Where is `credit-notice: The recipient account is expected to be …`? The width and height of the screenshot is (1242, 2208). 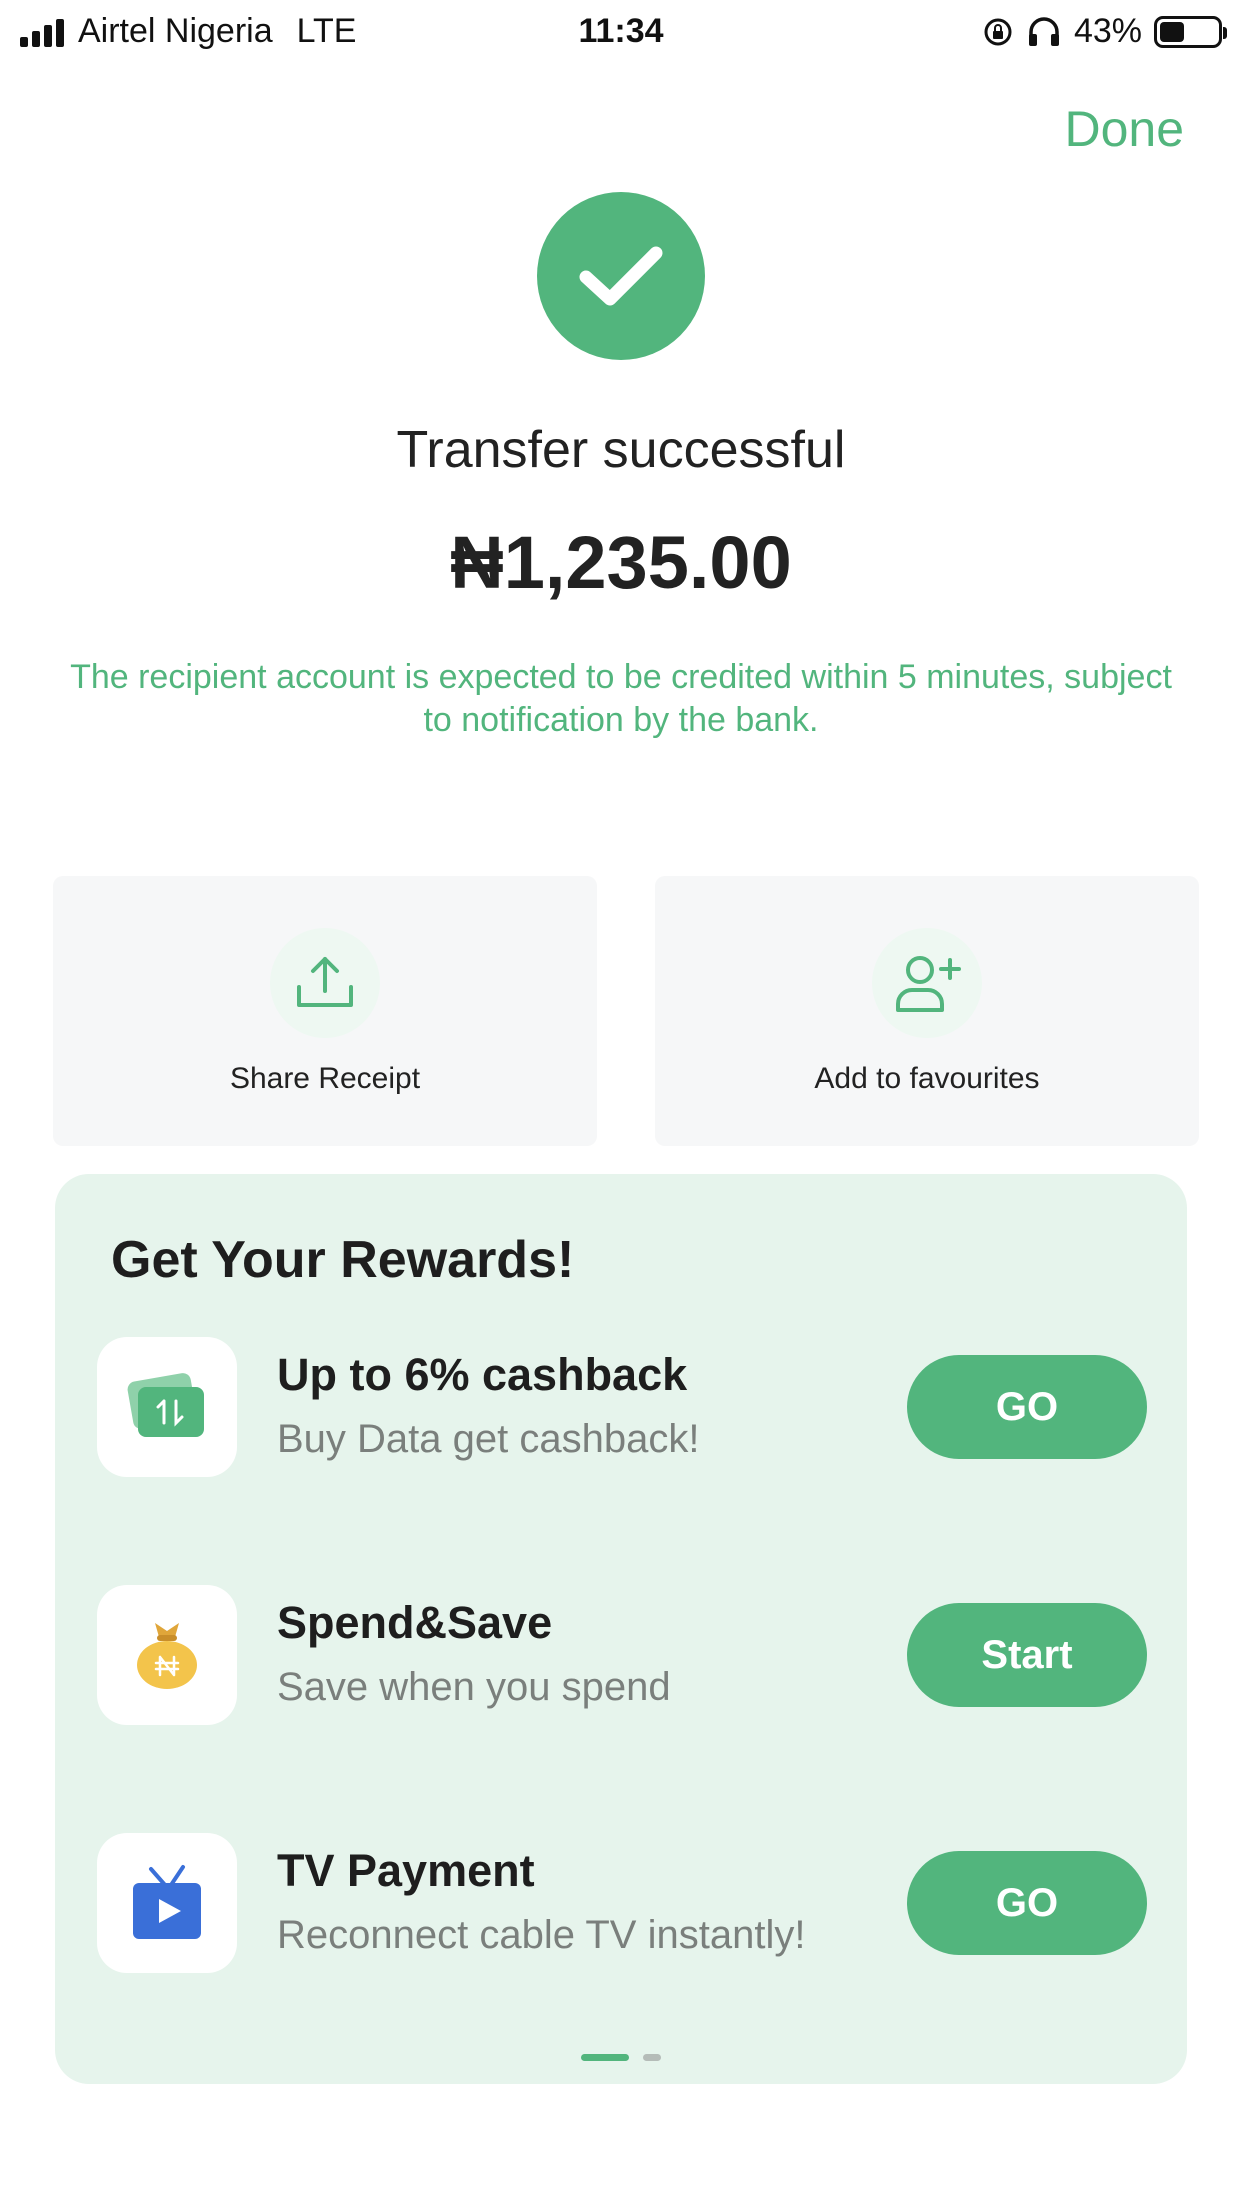
credit-notice: The recipient account is expected to be … is located at coordinates (621, 698).